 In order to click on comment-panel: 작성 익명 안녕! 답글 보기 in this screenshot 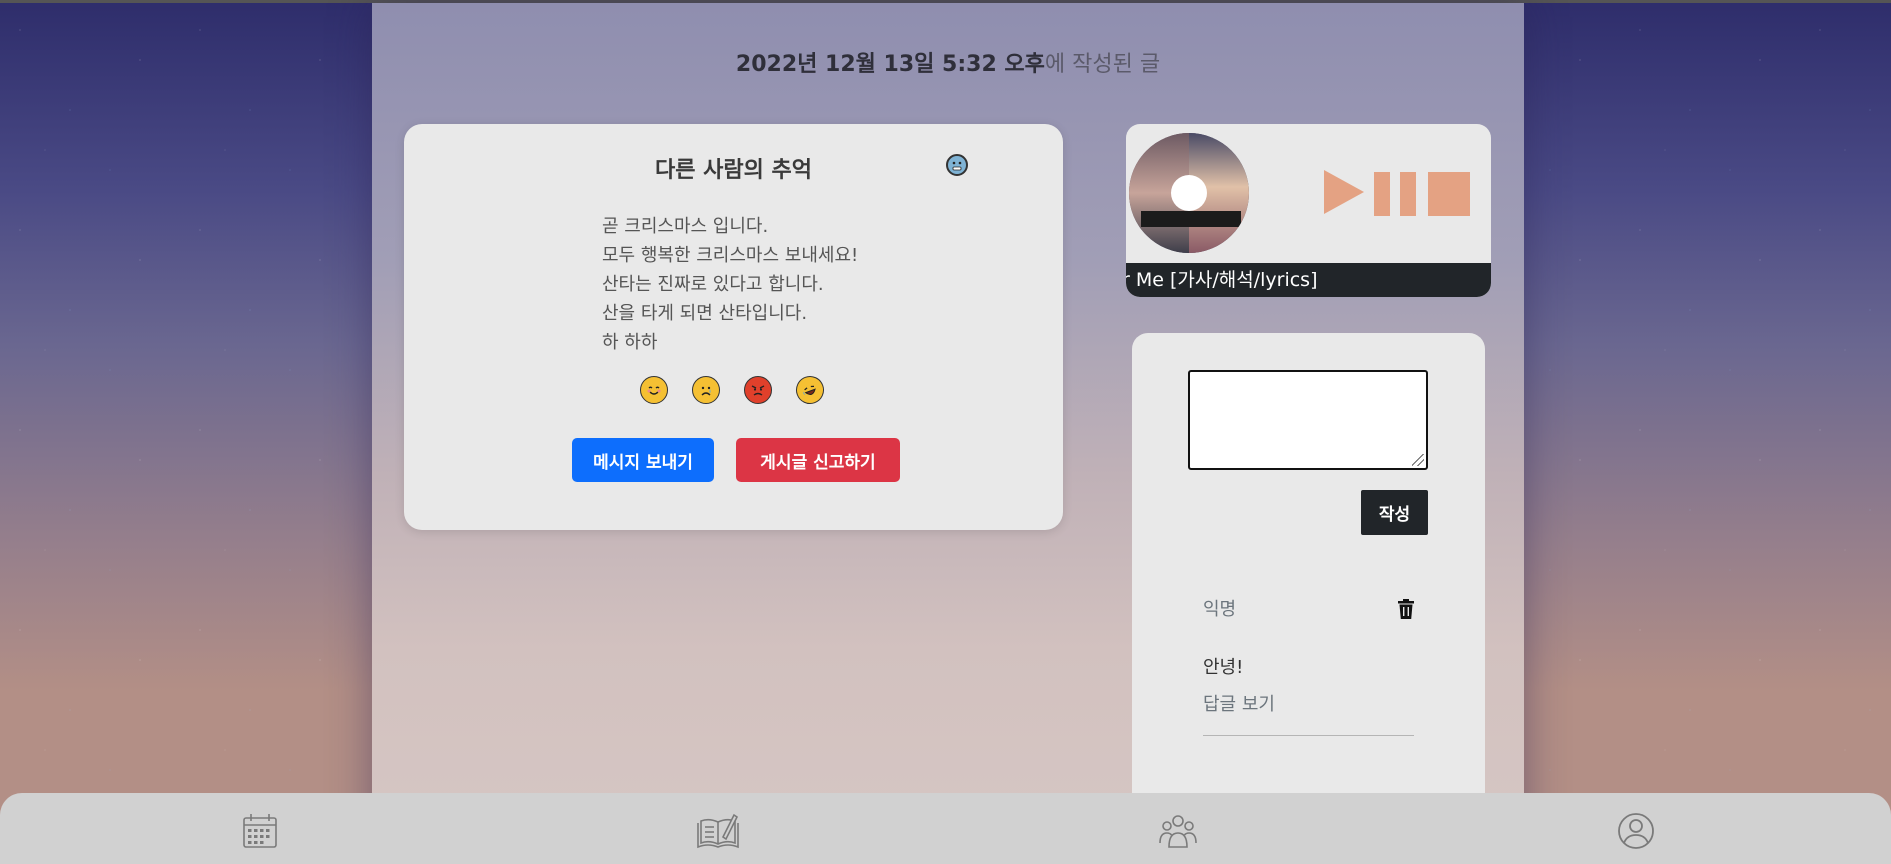, I will do `click(1308, 598)`.